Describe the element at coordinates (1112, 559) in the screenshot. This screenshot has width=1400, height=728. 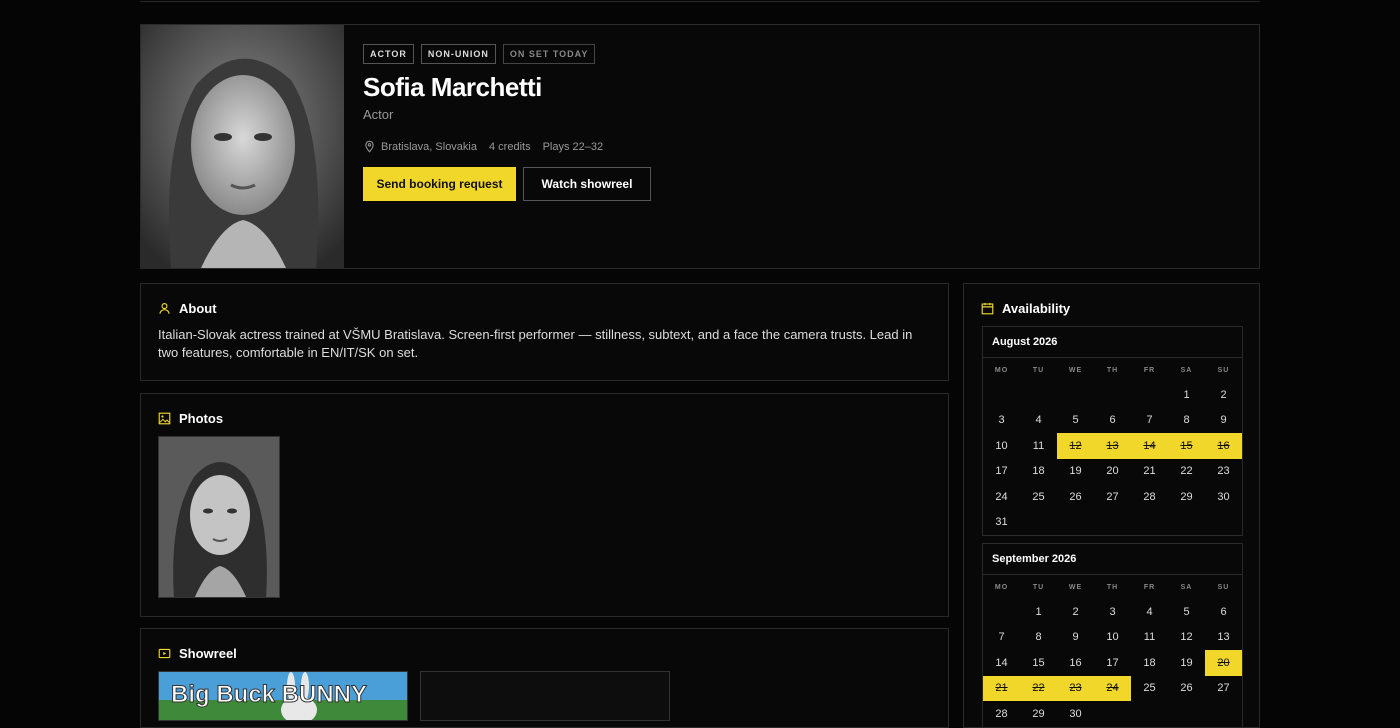
I see `month-label: September 2026` at that location.